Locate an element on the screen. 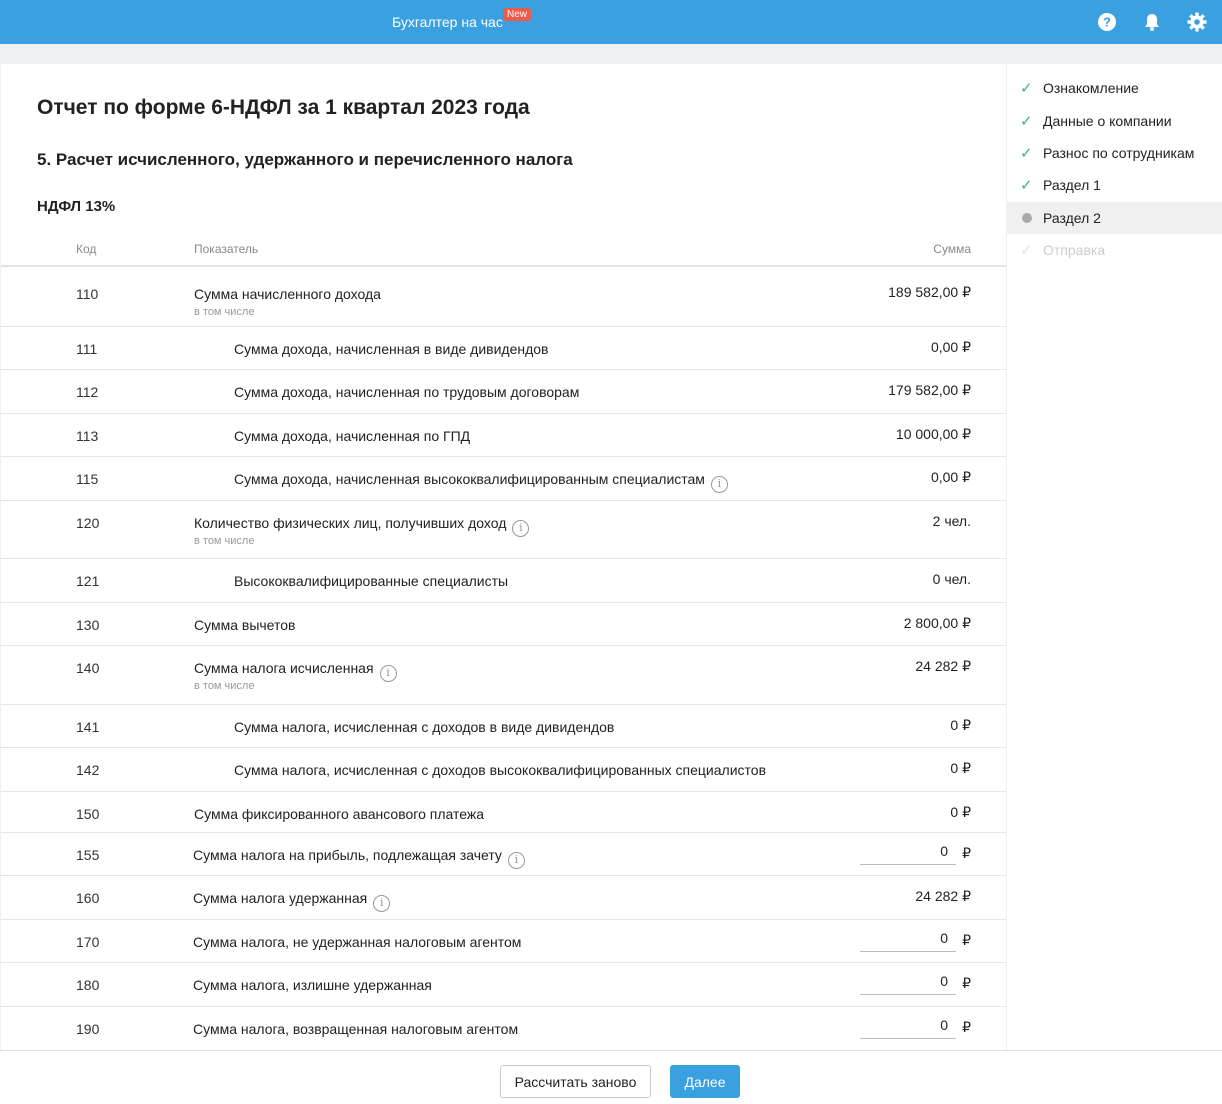 This screenshot has width=1222, height=1104. column-header-code: Код is located at coordinates (86, 249).